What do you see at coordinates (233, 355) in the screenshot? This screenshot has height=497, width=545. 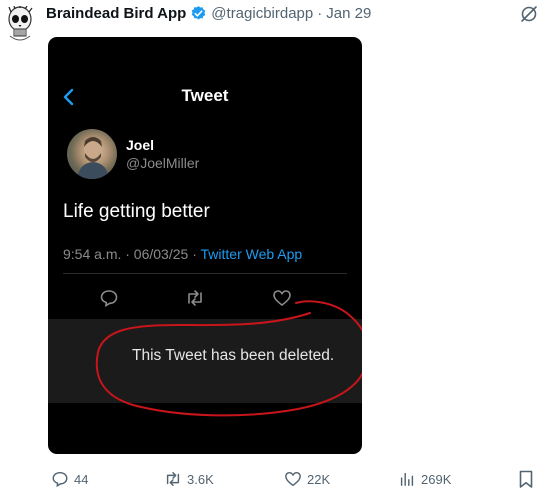 I see `deleted-tweet-message: This Tweet has been deleted.` at bounding box center [233, 355].